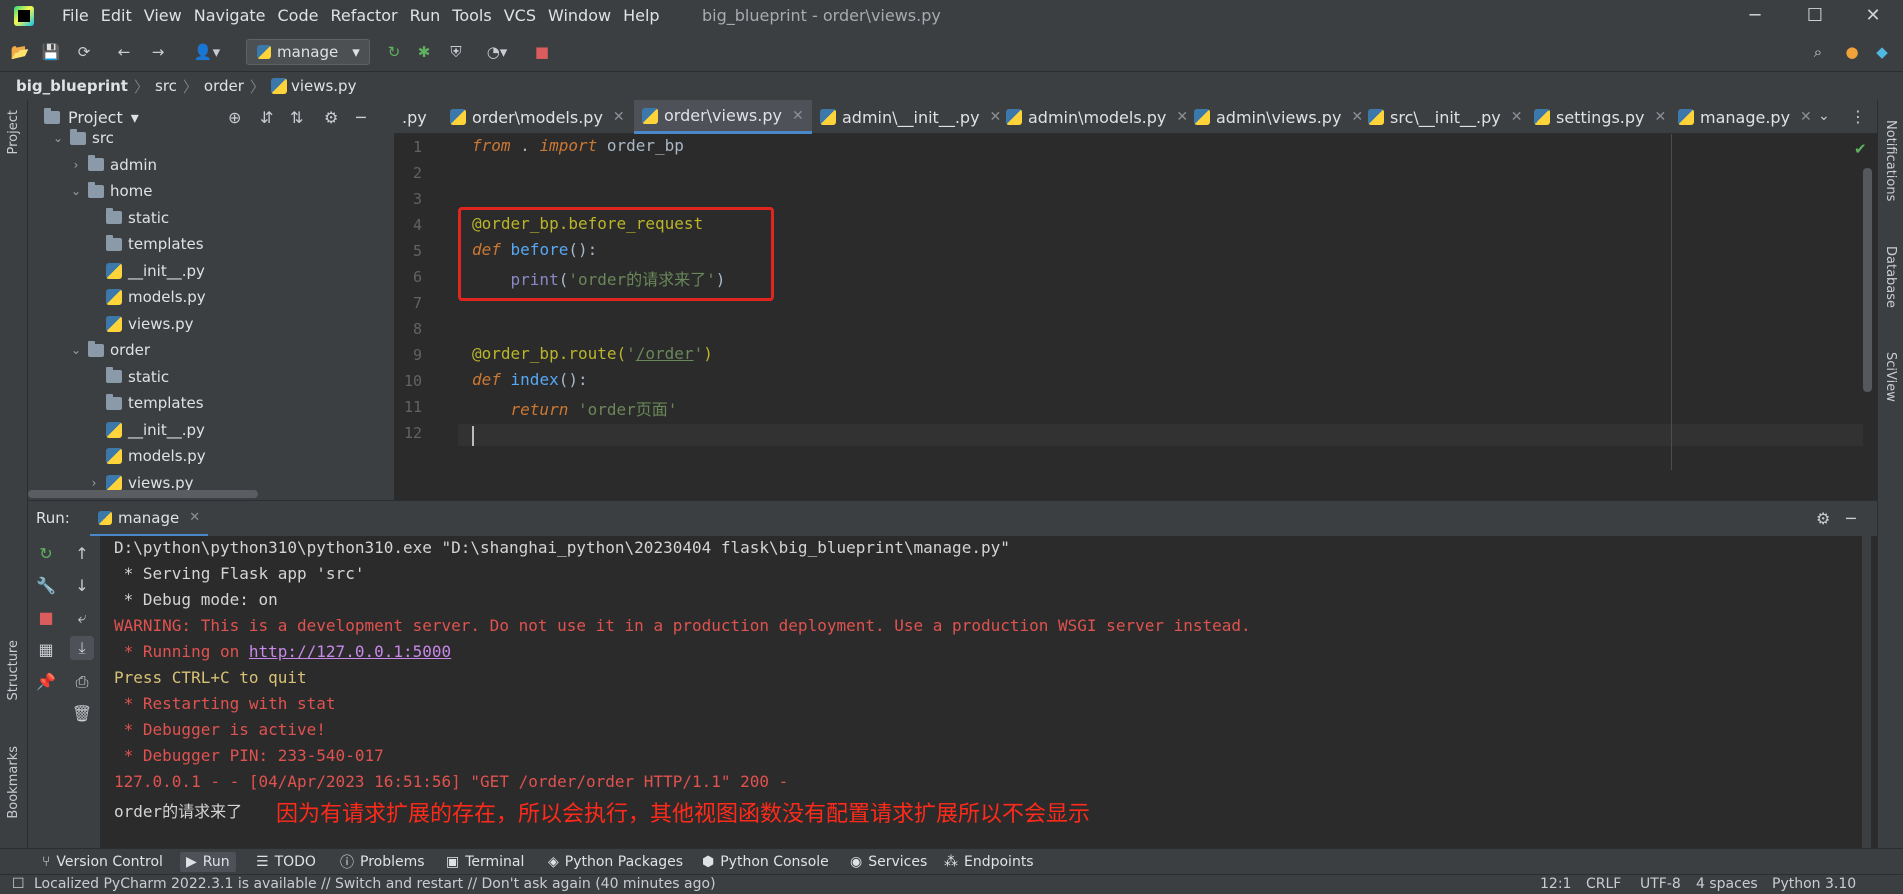 Image resolution: width=1903 pixels, height=894 pixels. What do you see at coordinates (46, 682) in the screenshot?
I see `pin-icon: 📌` at bounding box center [46, 682].